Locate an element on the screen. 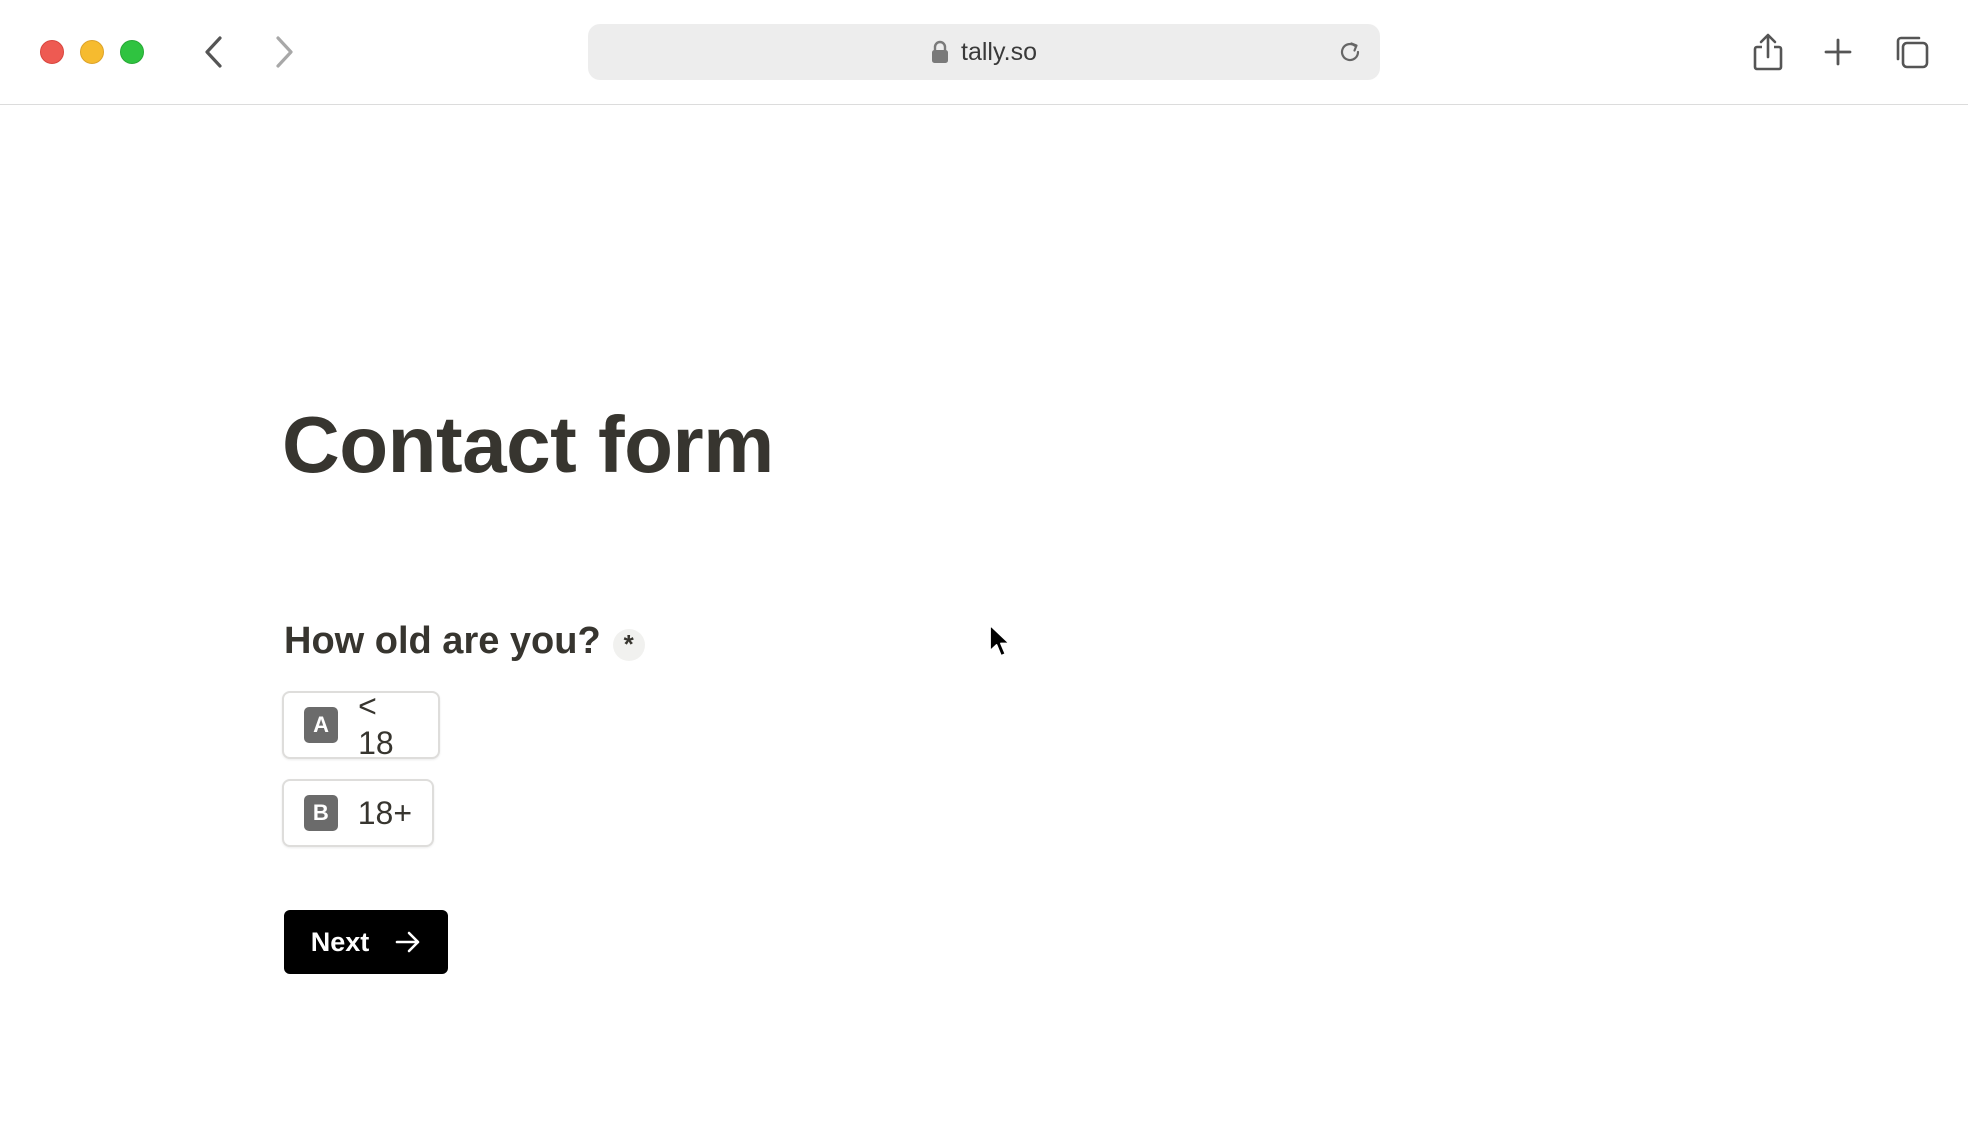 This screenshot has width=1968, height=1144. reload-icon is located at coordinates (1350, 52).